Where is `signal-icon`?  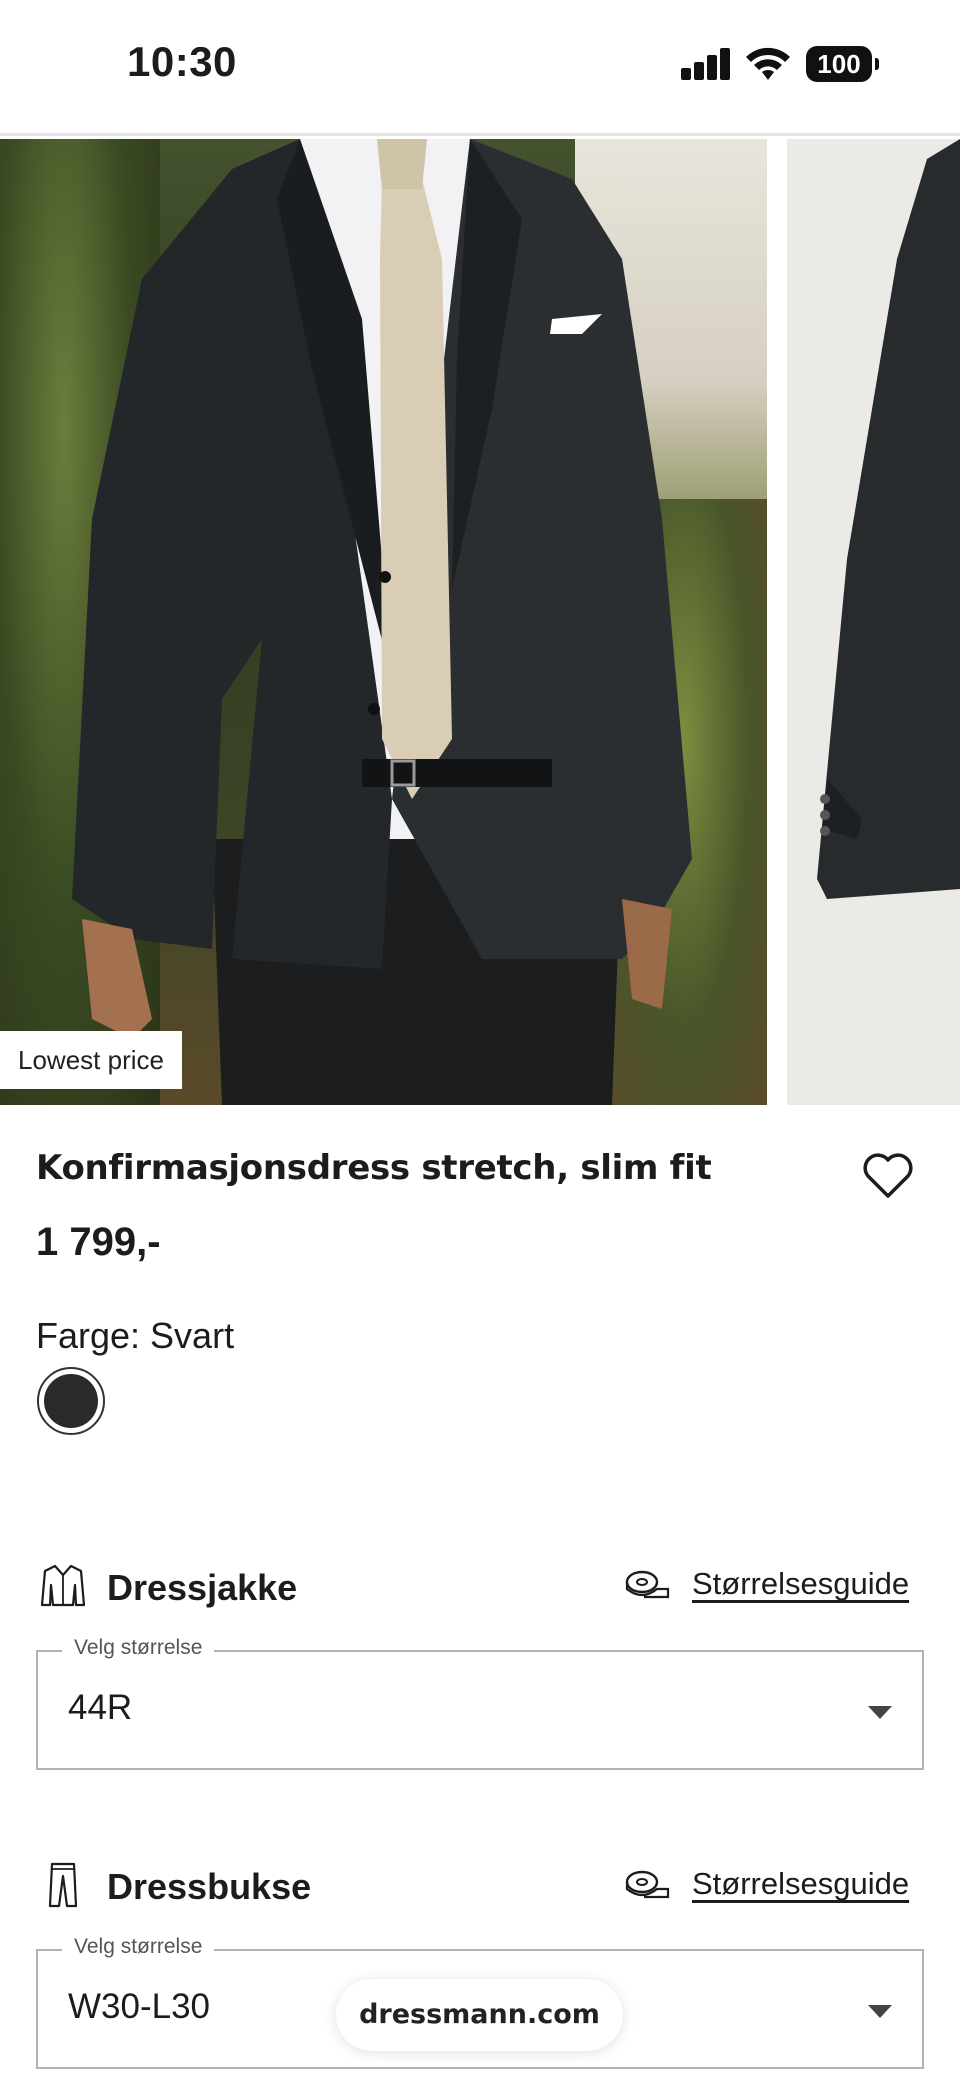 signal-icon is located at coordinates (706, 64).